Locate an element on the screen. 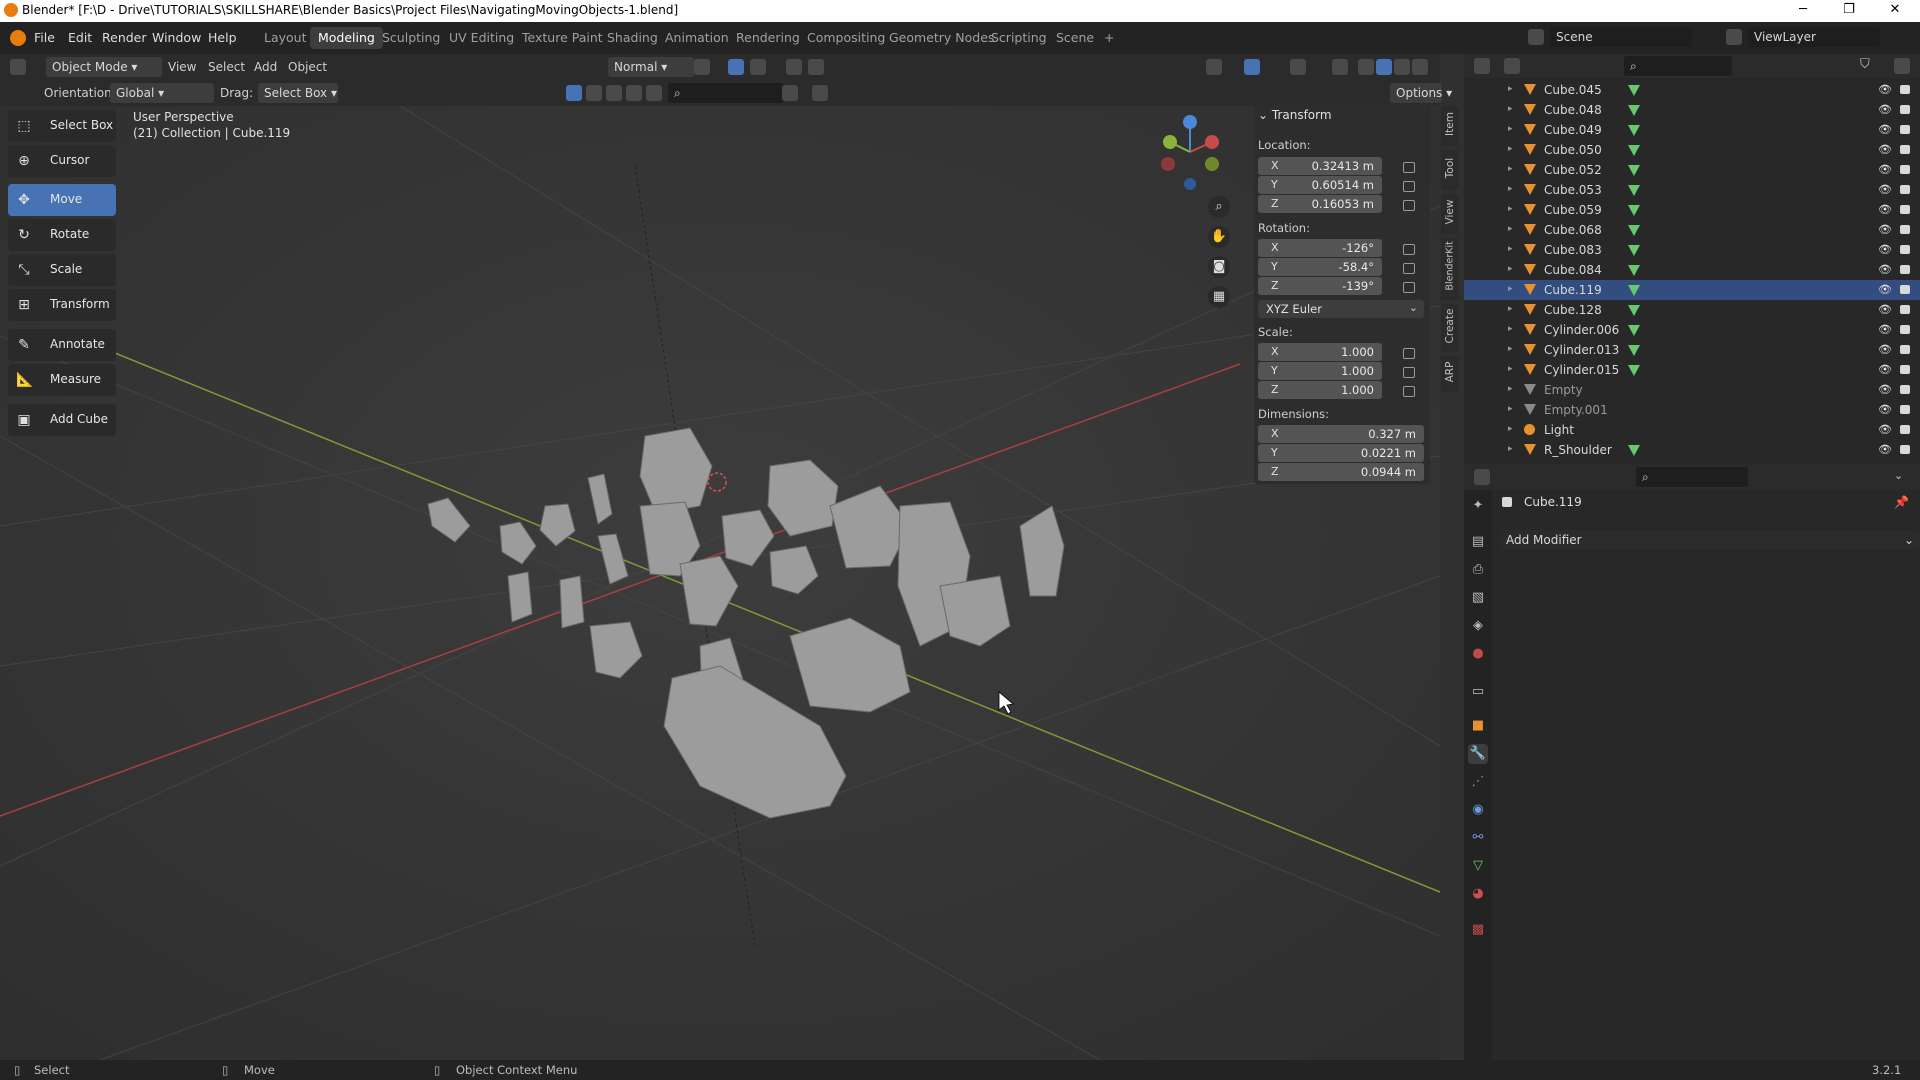 This screenshot has width=1920, height=1080. outliner-row: ▸ R_Shoulder 👁 is located at coordinates (1692, 450).